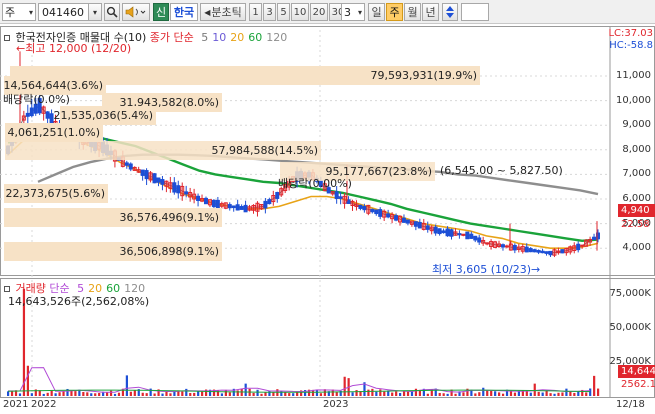  Describe the element at coordinates (219, 37) in the screenshot. I see `ma-legend-10: 10` at that location.